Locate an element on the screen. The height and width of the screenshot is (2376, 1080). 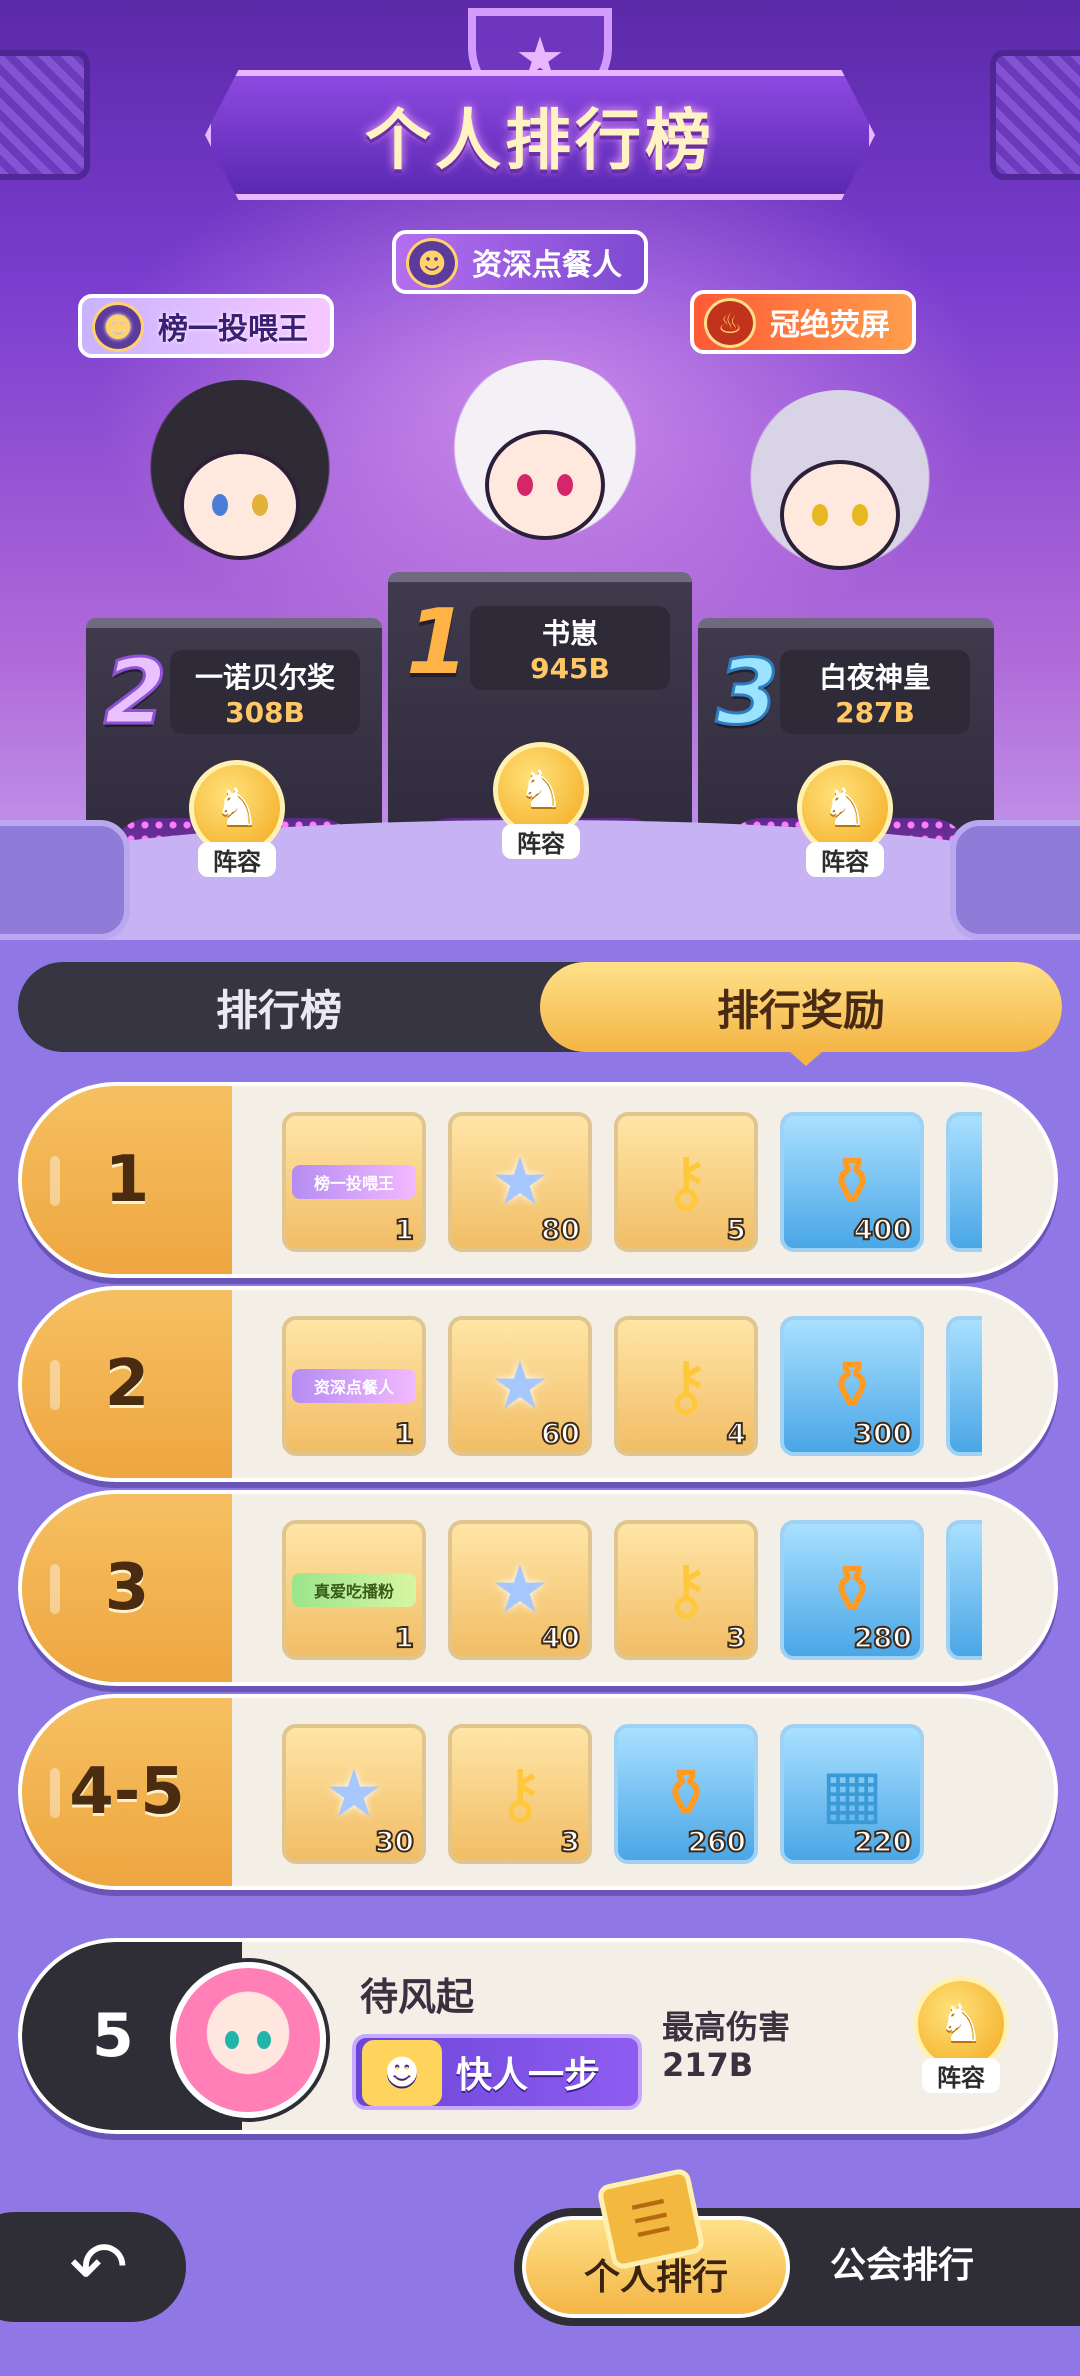
item-count: 30 is located at coordinates (394, 1841).